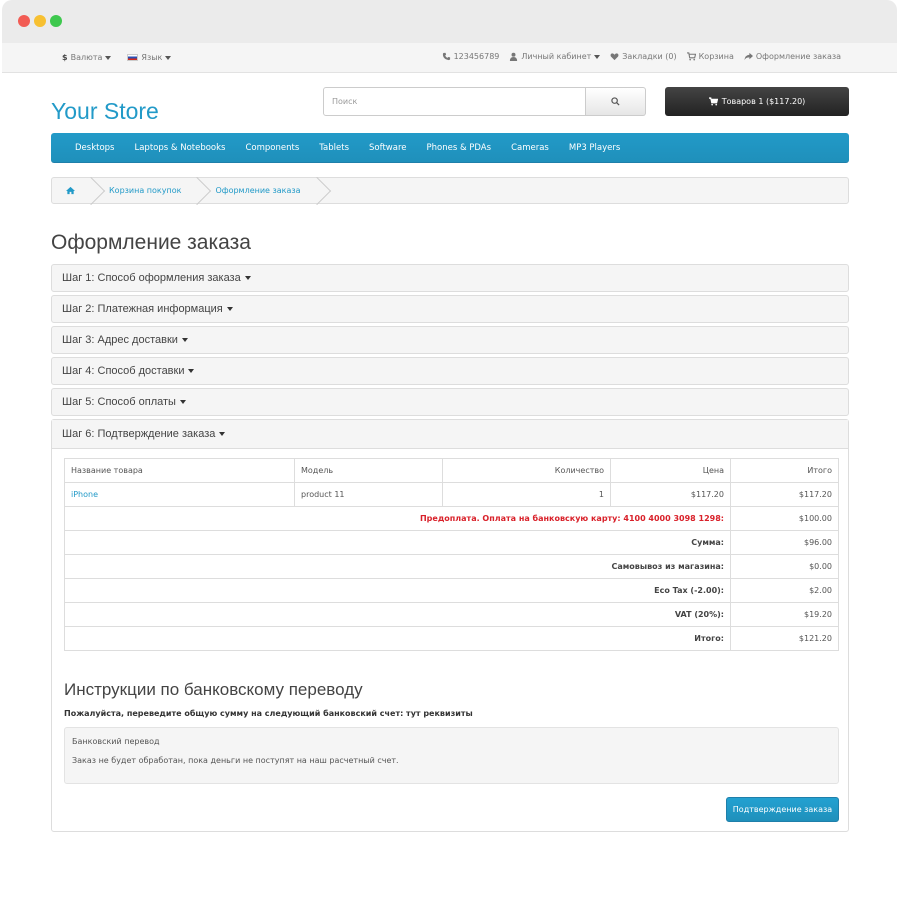 The height and width of the screenshot is (900, 900). I want to click on search-input: Поиск, so click(454, 101).